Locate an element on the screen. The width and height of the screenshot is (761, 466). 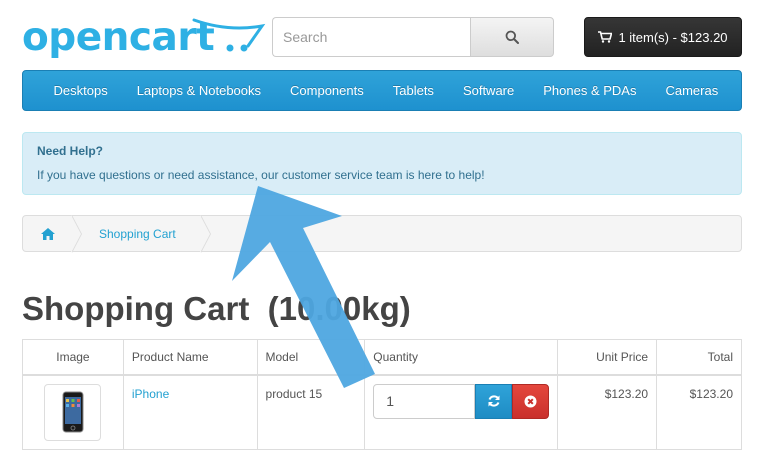
header-model: Model is located at coordinates (311, 357).